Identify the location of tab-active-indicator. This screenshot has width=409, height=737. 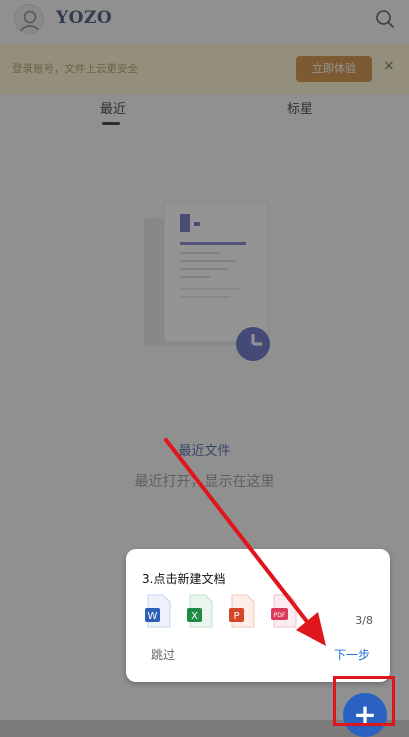
(111, 123).